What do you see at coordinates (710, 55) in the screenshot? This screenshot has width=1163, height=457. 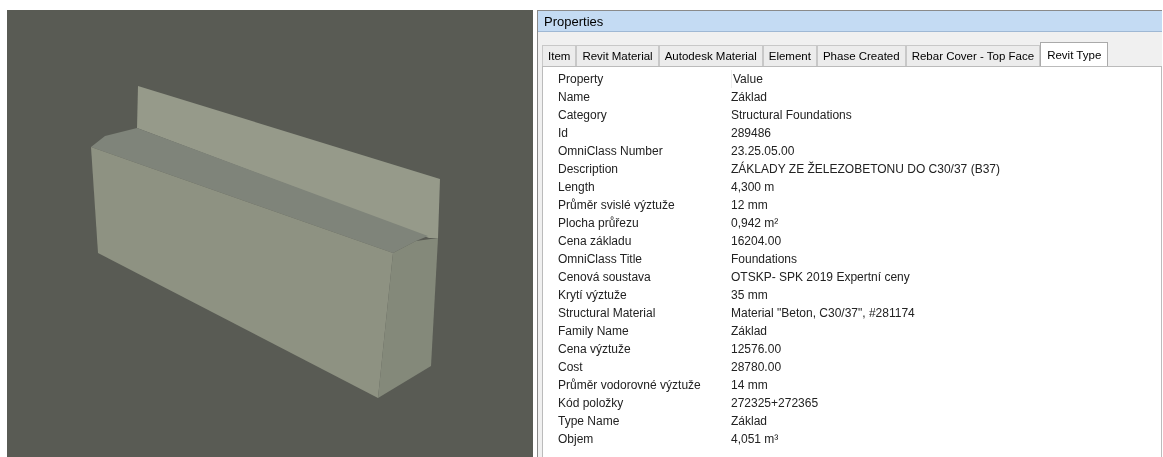 I see `tab: Autodesk Material` at bounding box center [710, 55].